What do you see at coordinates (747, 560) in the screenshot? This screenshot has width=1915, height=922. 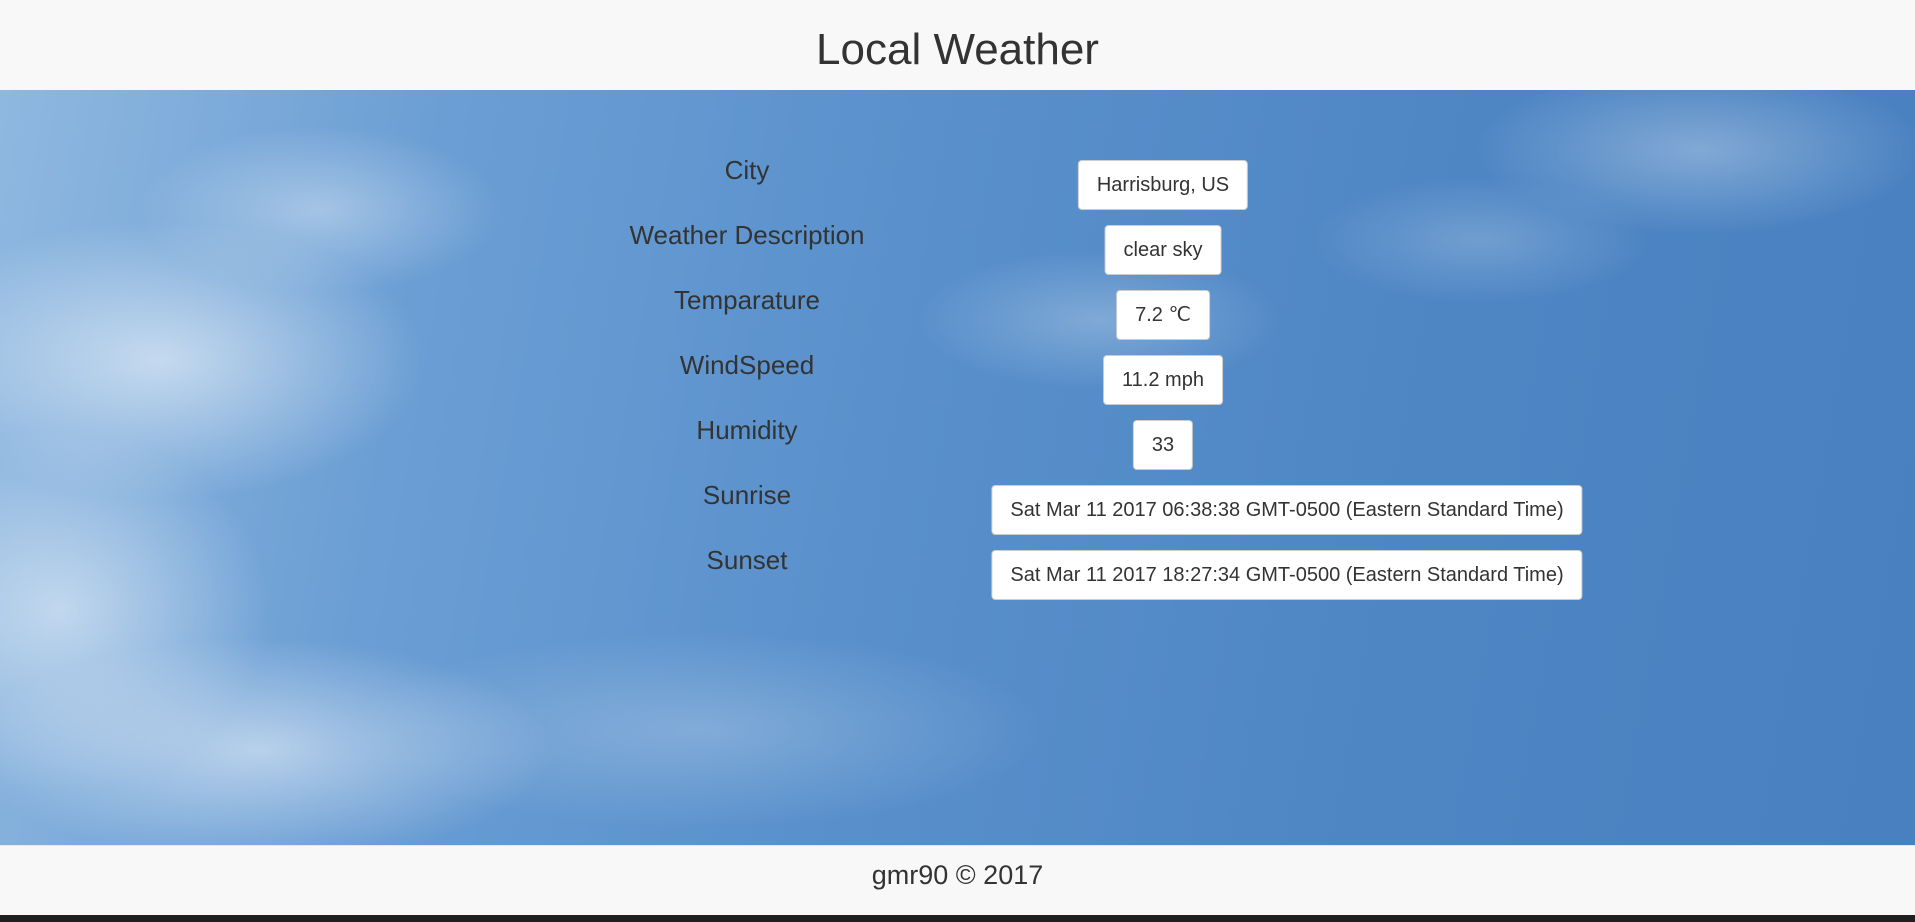 I see `sunset-label: Sunset` at bounding box center [747, 560].